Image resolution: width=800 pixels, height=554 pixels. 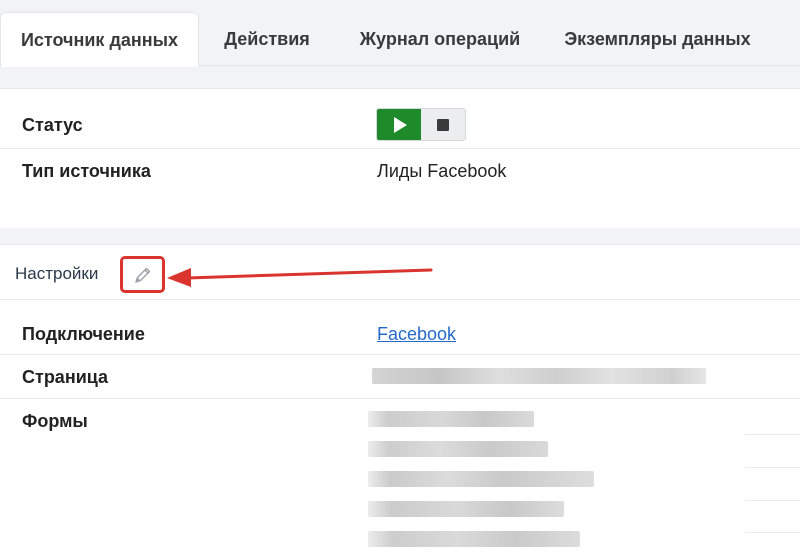 What do you see at coordinates (657, 39) in the screenshot?
I see `tab-data-instances: Экземпляры данных` at bounding box center [657, 39].